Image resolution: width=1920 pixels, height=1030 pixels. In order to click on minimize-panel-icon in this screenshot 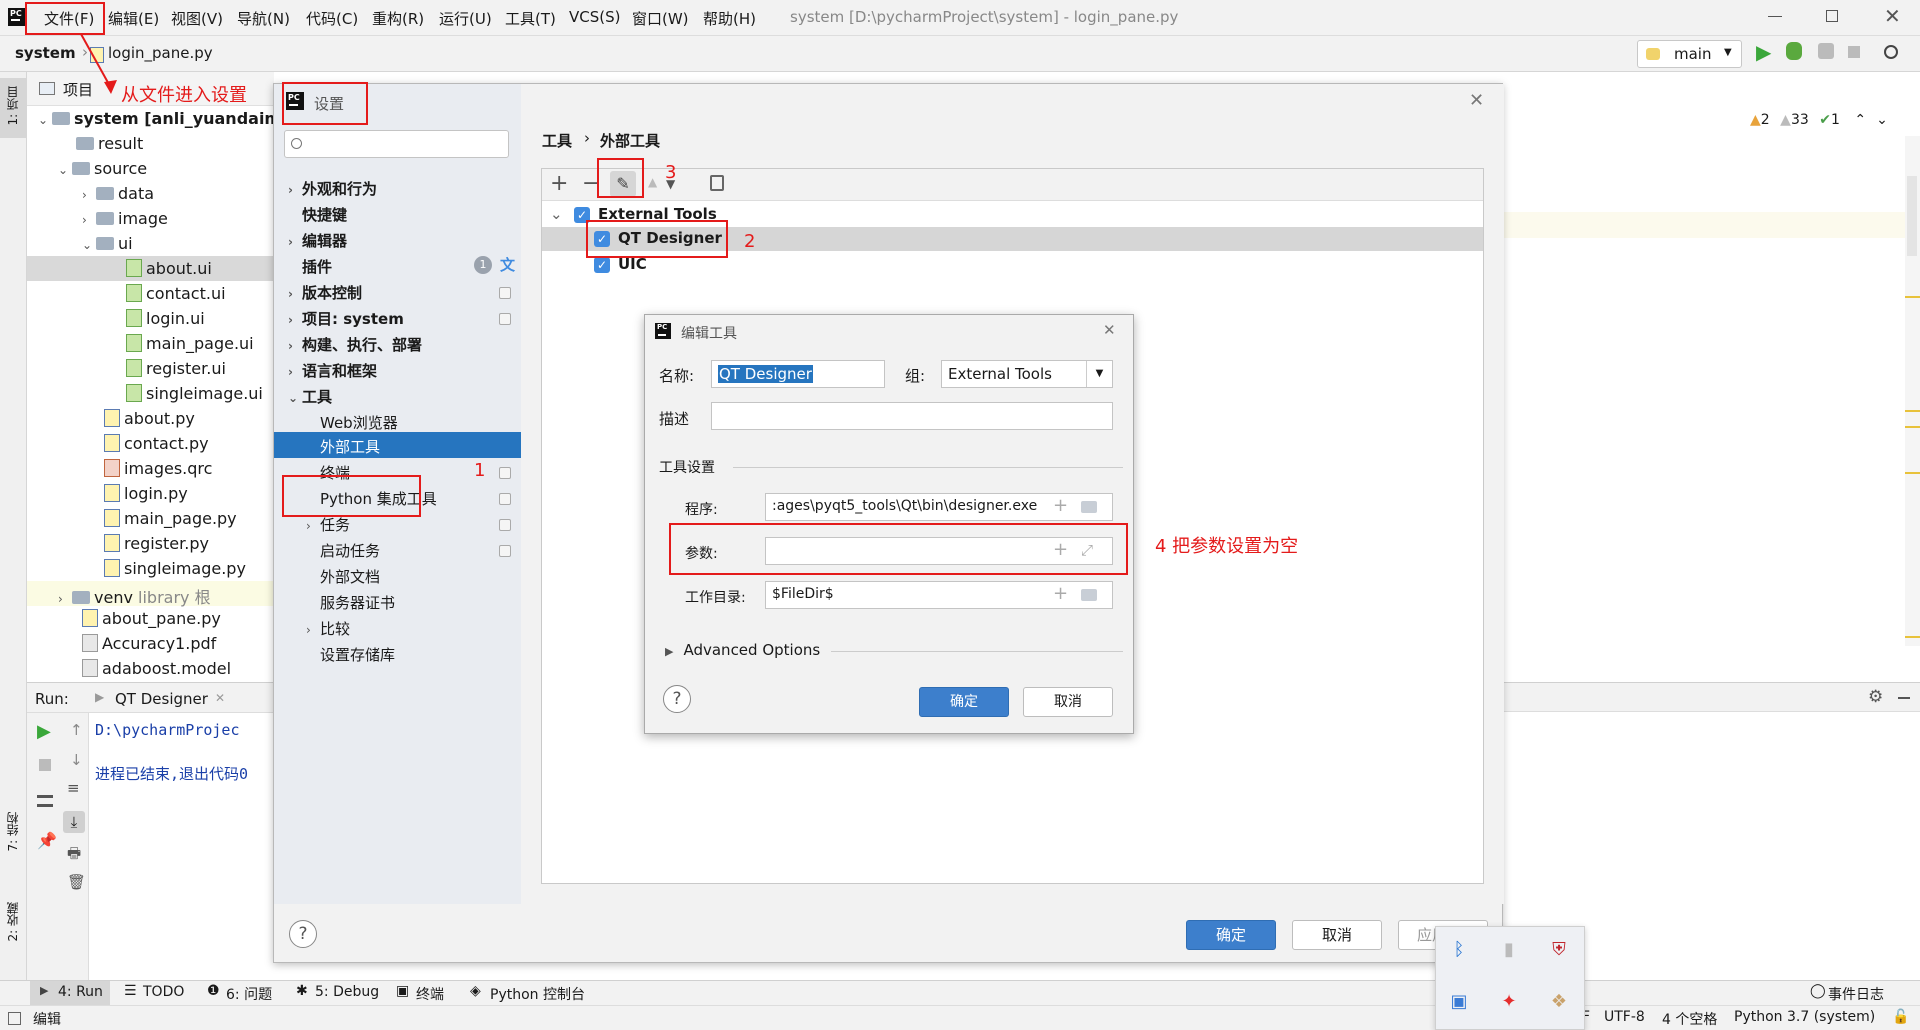, I will do `click(1904, 698)`.